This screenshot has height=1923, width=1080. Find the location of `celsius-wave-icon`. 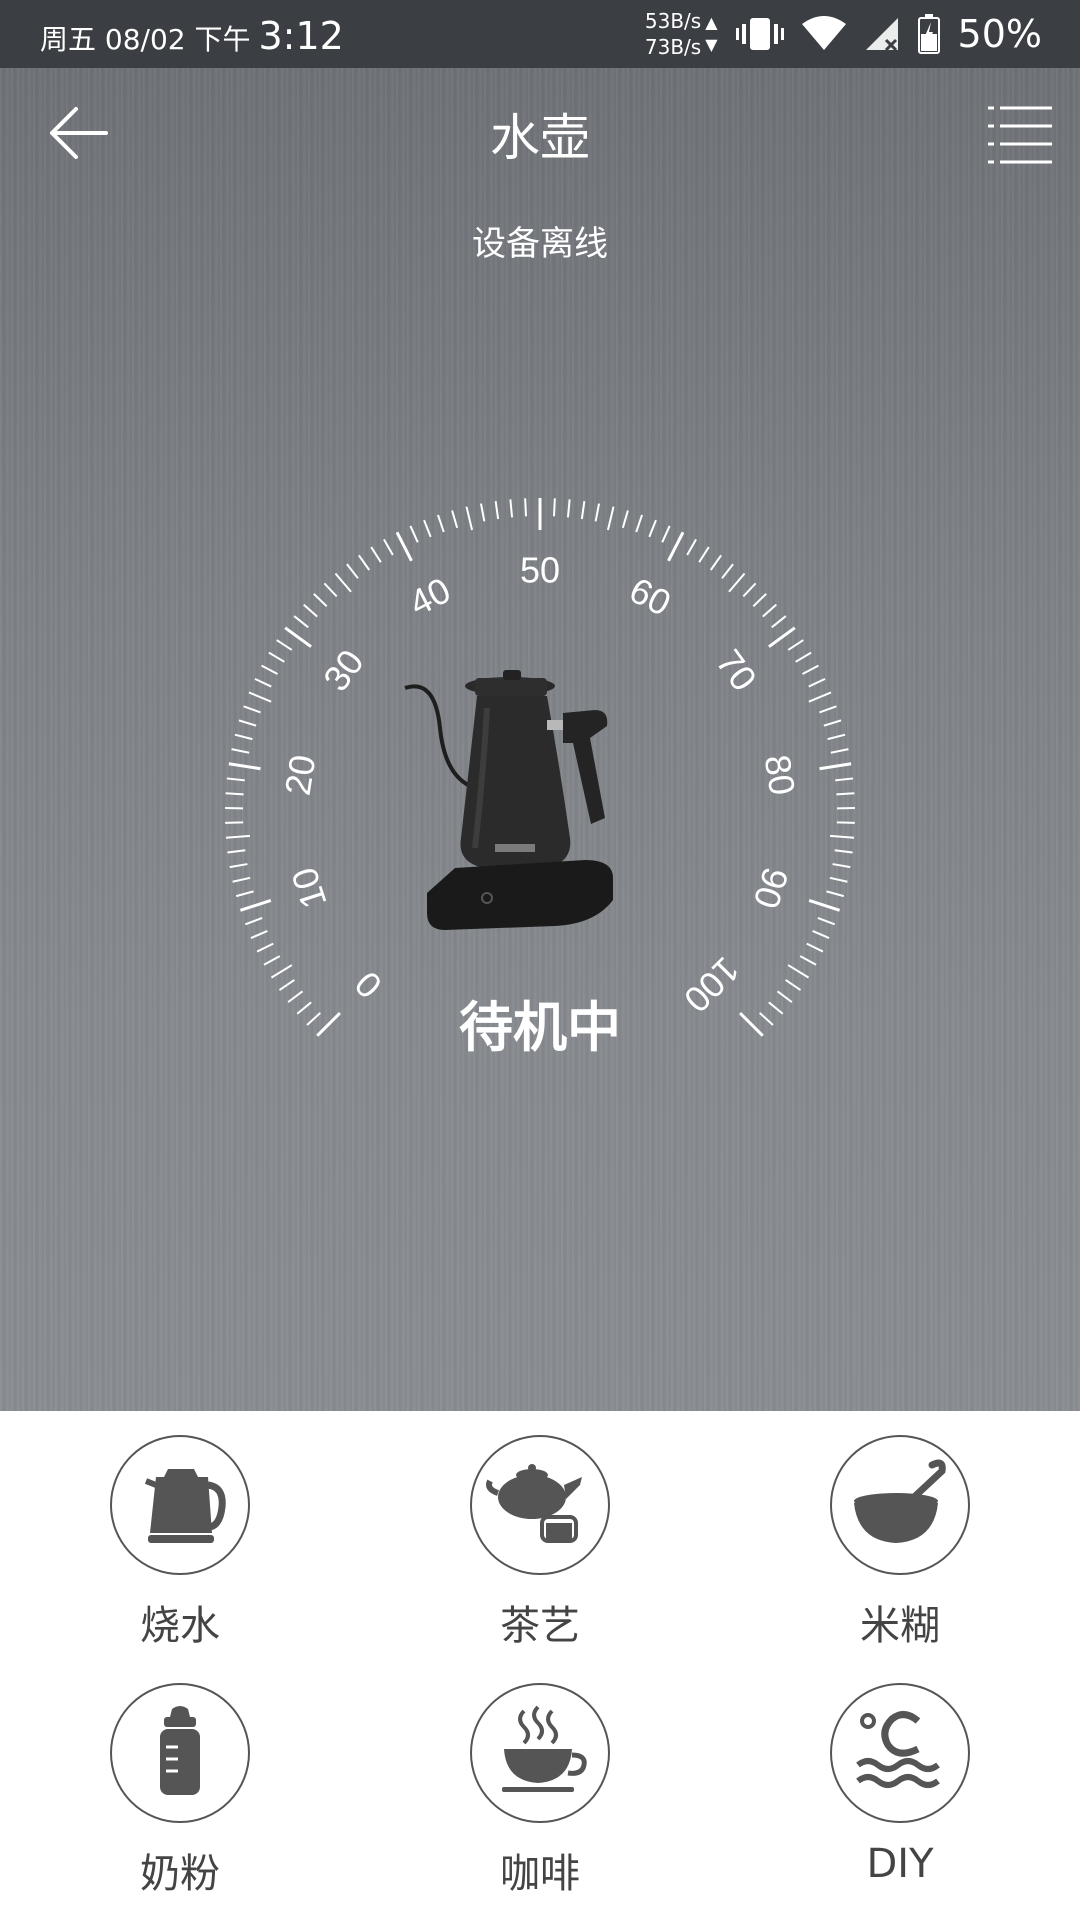

celsius-wave-icon is located at coordinates (900, 1753).